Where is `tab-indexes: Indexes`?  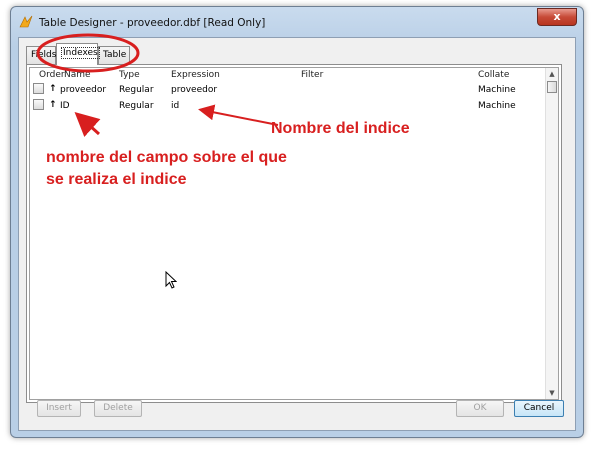
tab-indexes: Indexes is located at coordinates (78, 54).